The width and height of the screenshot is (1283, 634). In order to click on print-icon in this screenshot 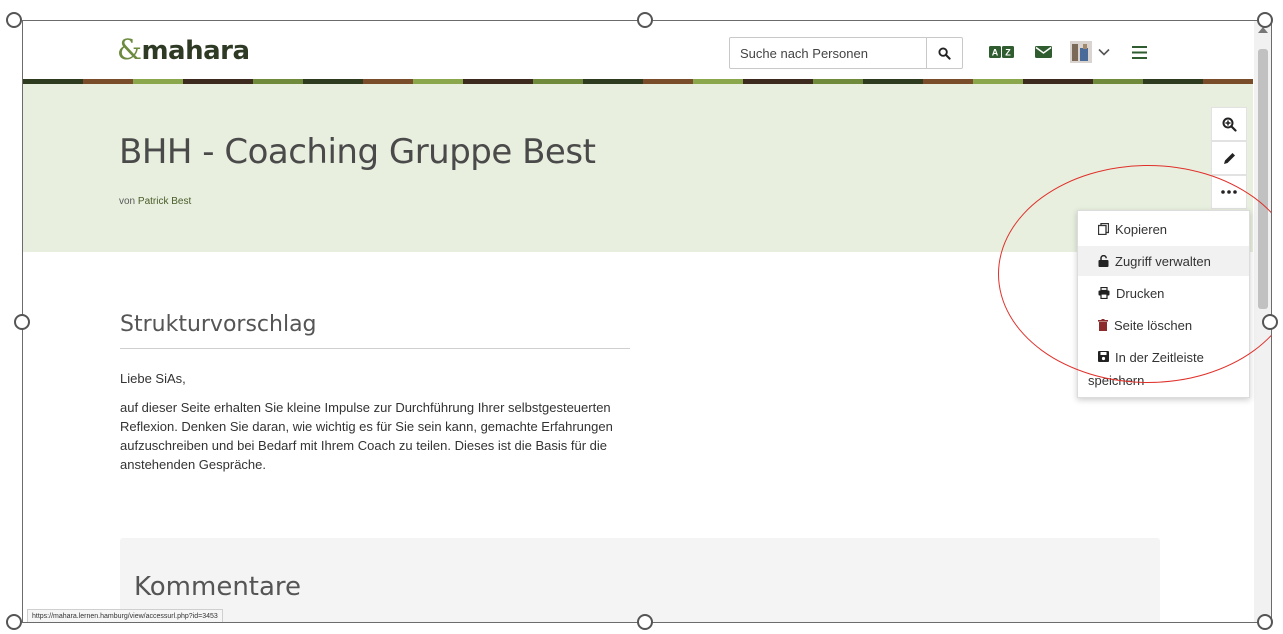, I will do `click(1104, 293)`.